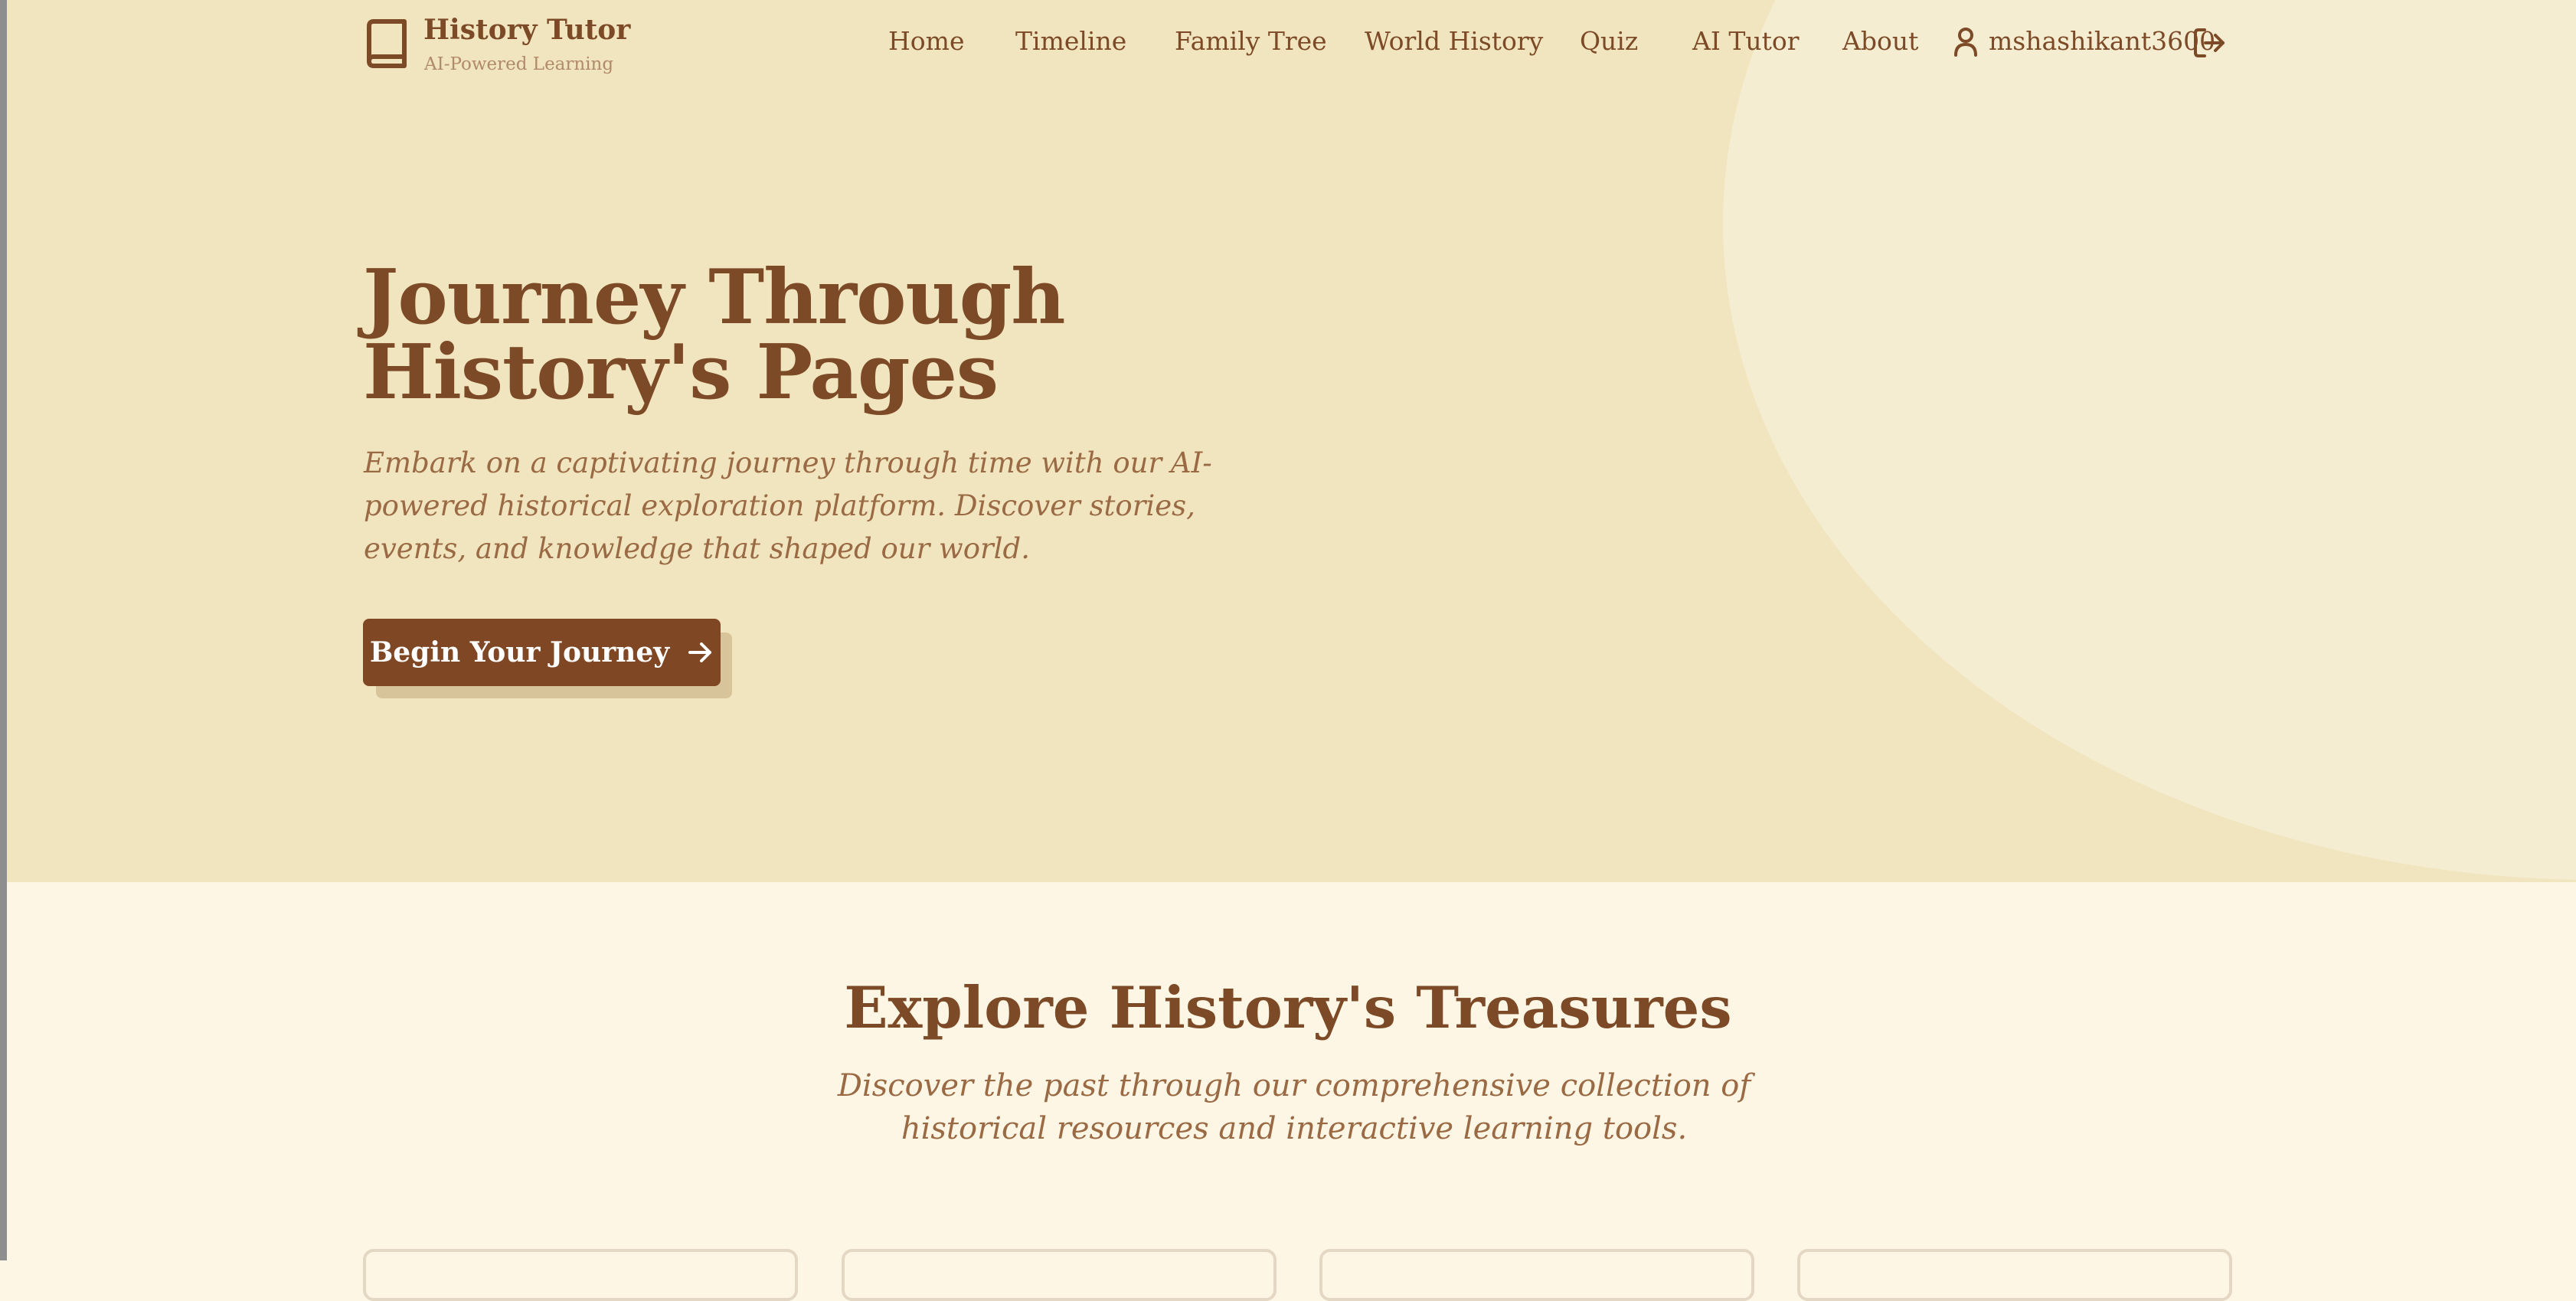 The width and height of the screenshot is (2576, 1301). What do you see at coordinates (1880, 41) in the screenshot?
I see `nav-link-about: About` at bounding box center [1880, 41].